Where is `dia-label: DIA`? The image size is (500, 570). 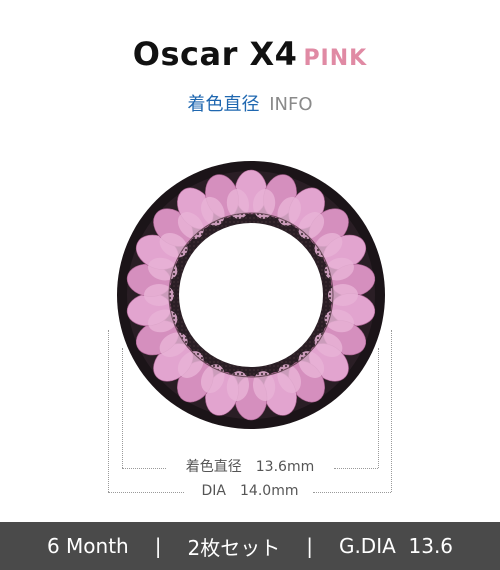
dia-label: DIA is located at coordinates (214, 491).